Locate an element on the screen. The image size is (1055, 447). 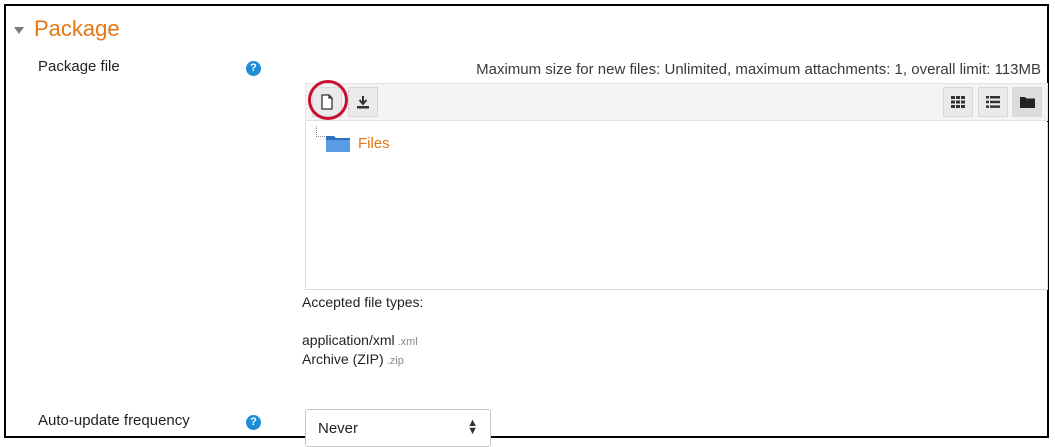
list-icon is located at coordinates (993, 102).